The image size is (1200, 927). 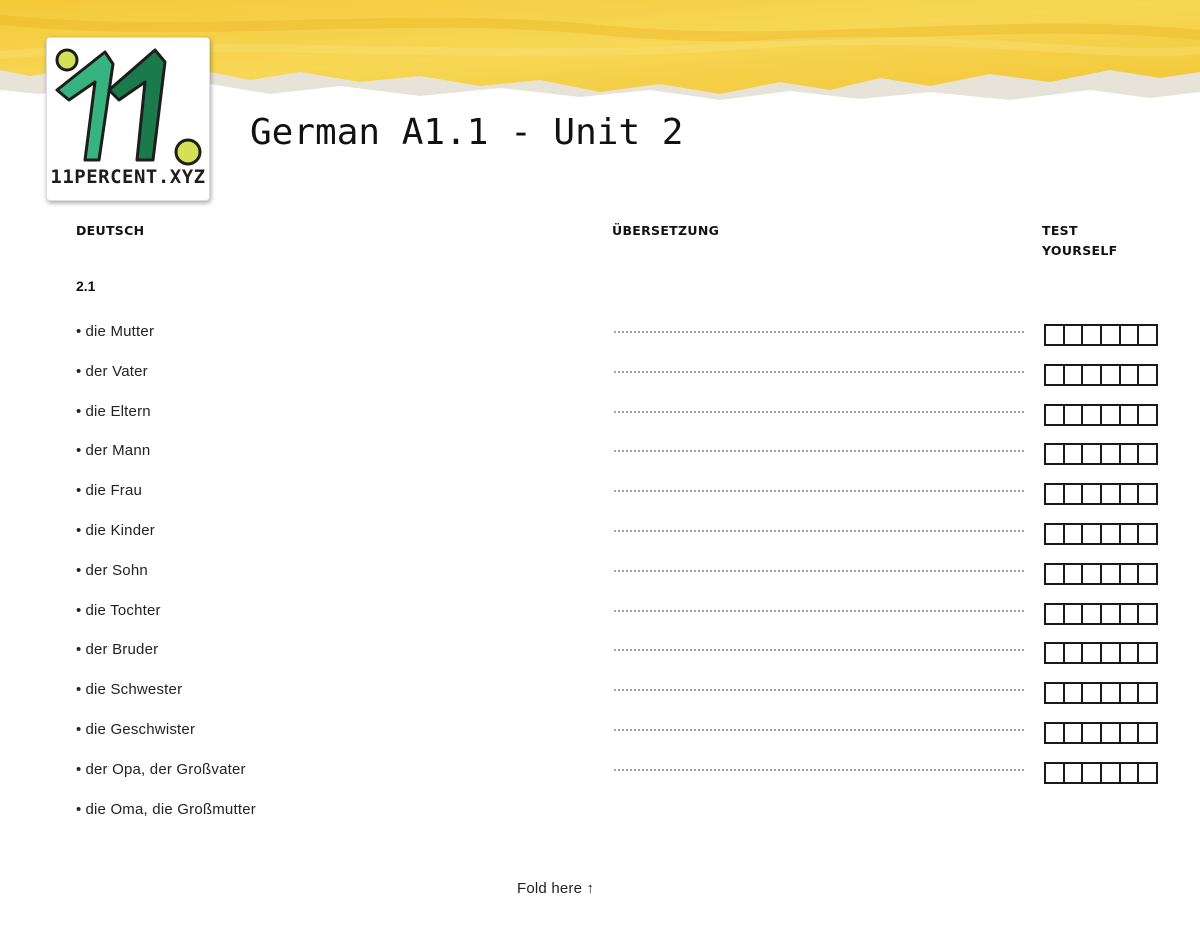 What do you see at coordinates (600, 333) in the screenshot?
I see `vocab-row: • die Mutter` at bounding box center [600, 333].